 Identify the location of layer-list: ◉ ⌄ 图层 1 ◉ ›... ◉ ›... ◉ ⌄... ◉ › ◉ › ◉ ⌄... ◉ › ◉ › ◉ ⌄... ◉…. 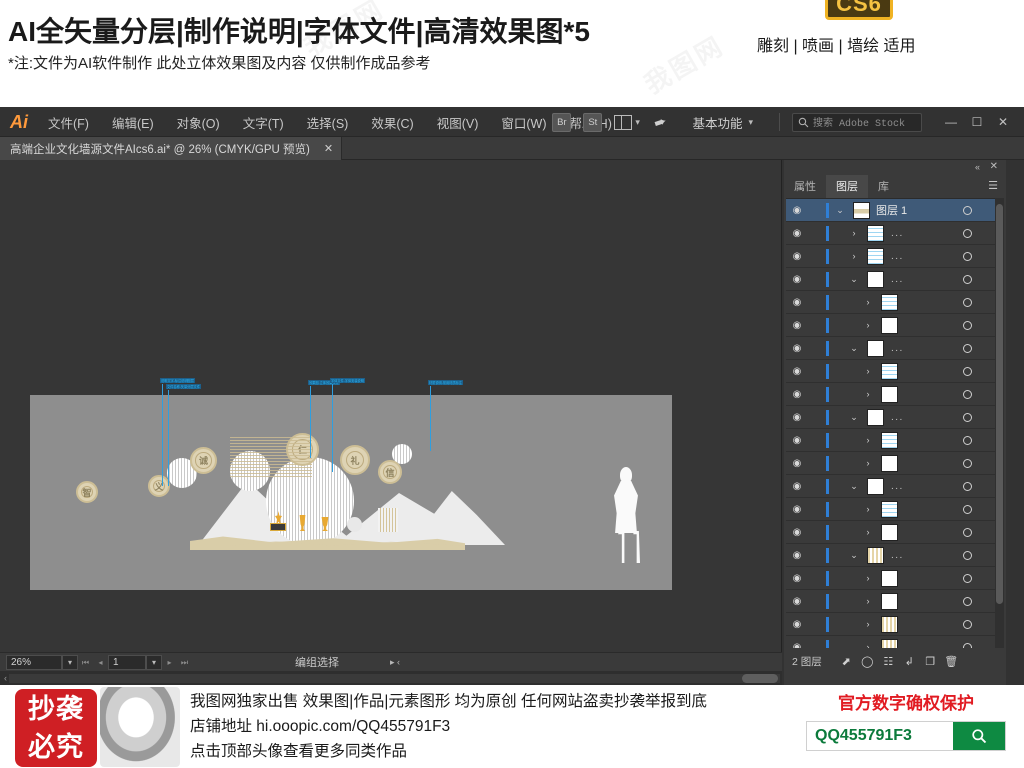
(895, 423).